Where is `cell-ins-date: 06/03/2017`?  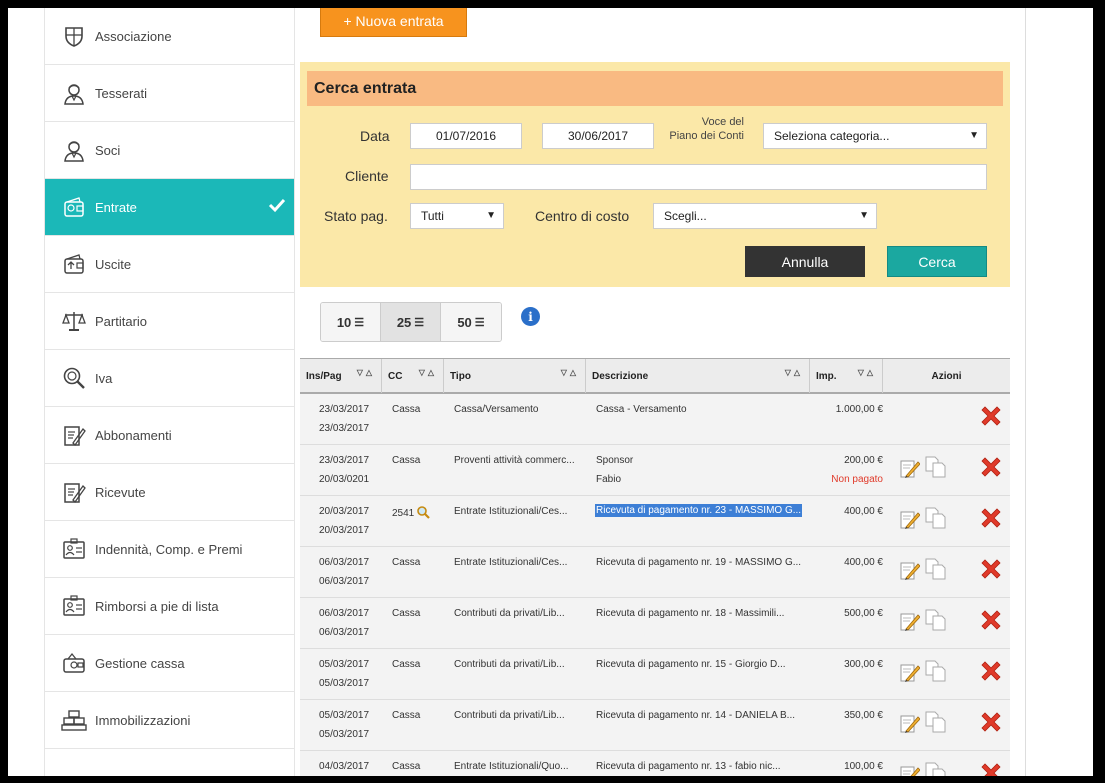 cell-ins-date: 06/03/2017 is located at coordinates (344, 613).